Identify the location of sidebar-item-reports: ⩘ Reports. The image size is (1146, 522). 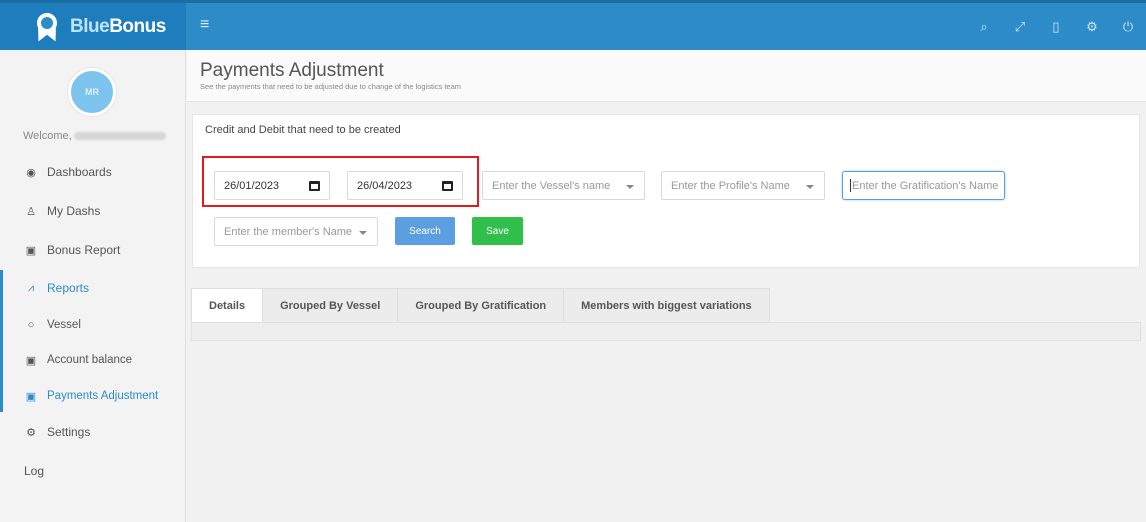
(93, 288).